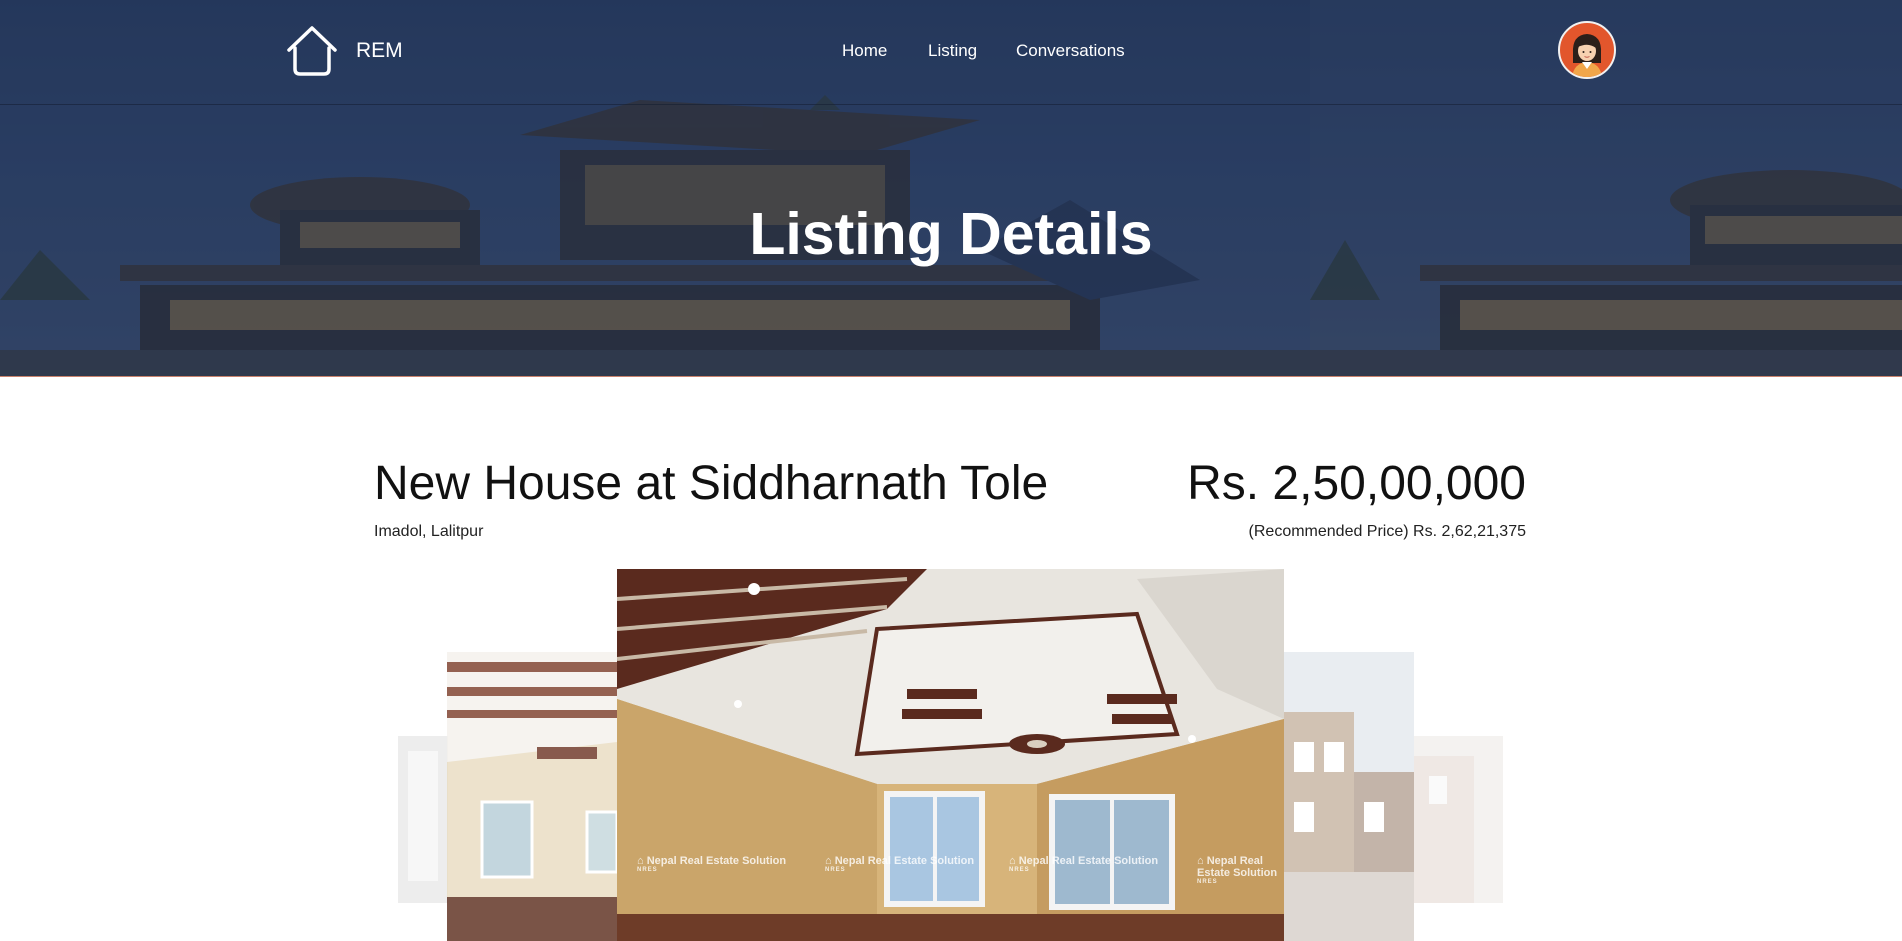 This screenshot has width=1902, height=941. Describe the element at coordinates (1070, 51) in the screenshot. I see `nav-conversations-link: Conversations` at that location.